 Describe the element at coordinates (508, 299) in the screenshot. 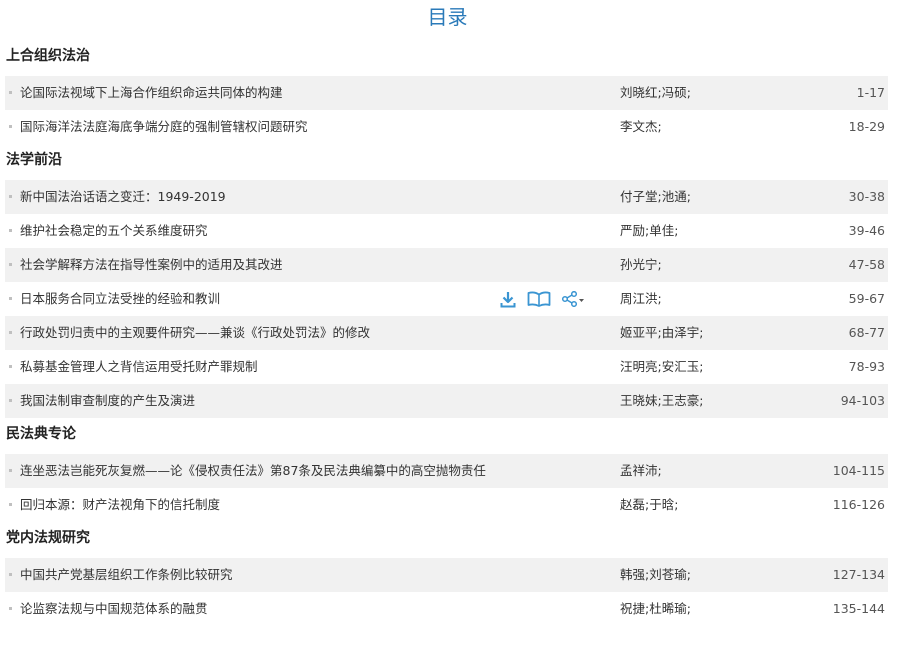

I see `download-icon` at that location.